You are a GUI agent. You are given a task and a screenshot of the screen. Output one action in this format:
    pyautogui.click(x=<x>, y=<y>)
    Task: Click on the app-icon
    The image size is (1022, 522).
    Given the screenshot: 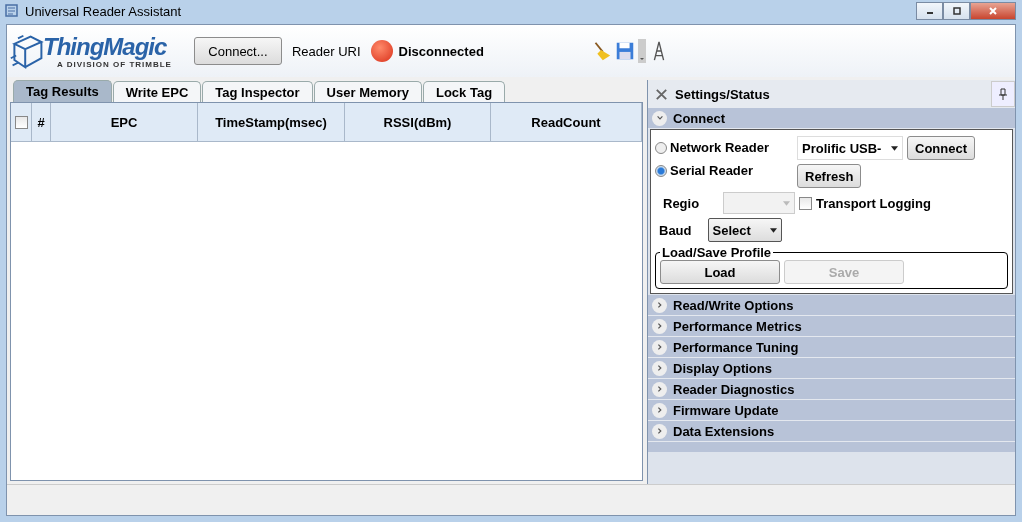 What is the action you would take?
    pyautogui.click(x=12, y=11)
    